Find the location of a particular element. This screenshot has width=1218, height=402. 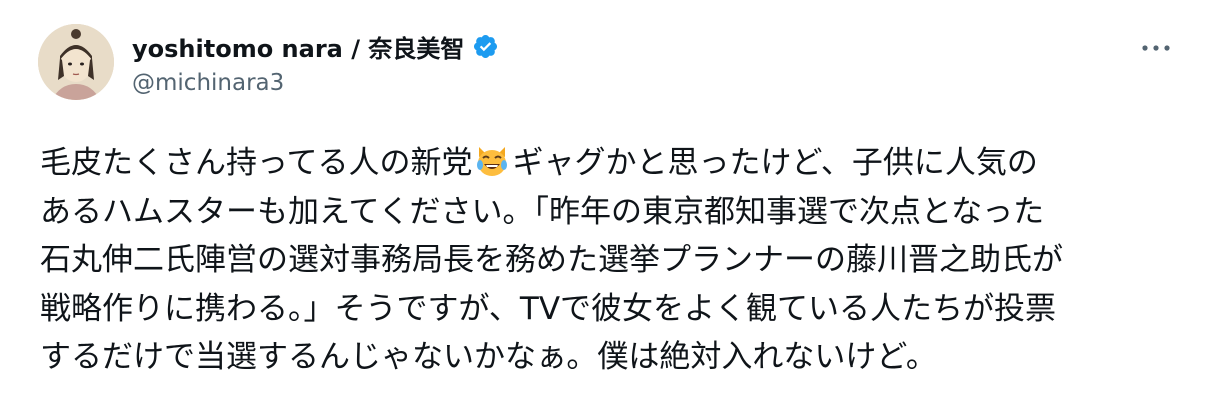

tweet-text-segment: ギャグかと思ったけど、子供に人気の is located at coordinates (775, 163).